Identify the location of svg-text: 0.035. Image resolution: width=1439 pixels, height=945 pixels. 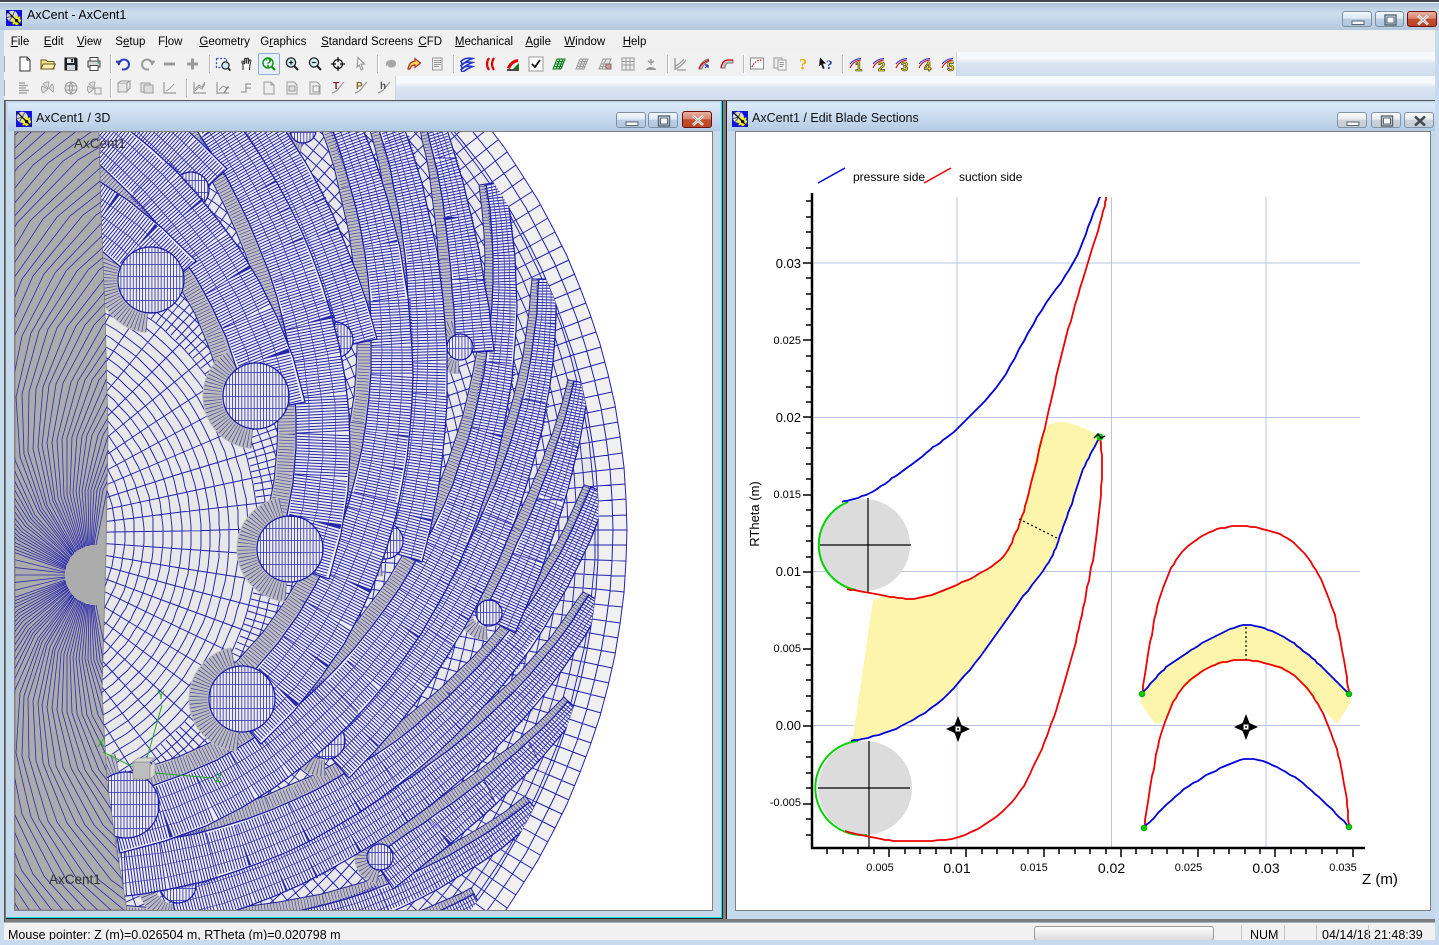
(1343, 868).